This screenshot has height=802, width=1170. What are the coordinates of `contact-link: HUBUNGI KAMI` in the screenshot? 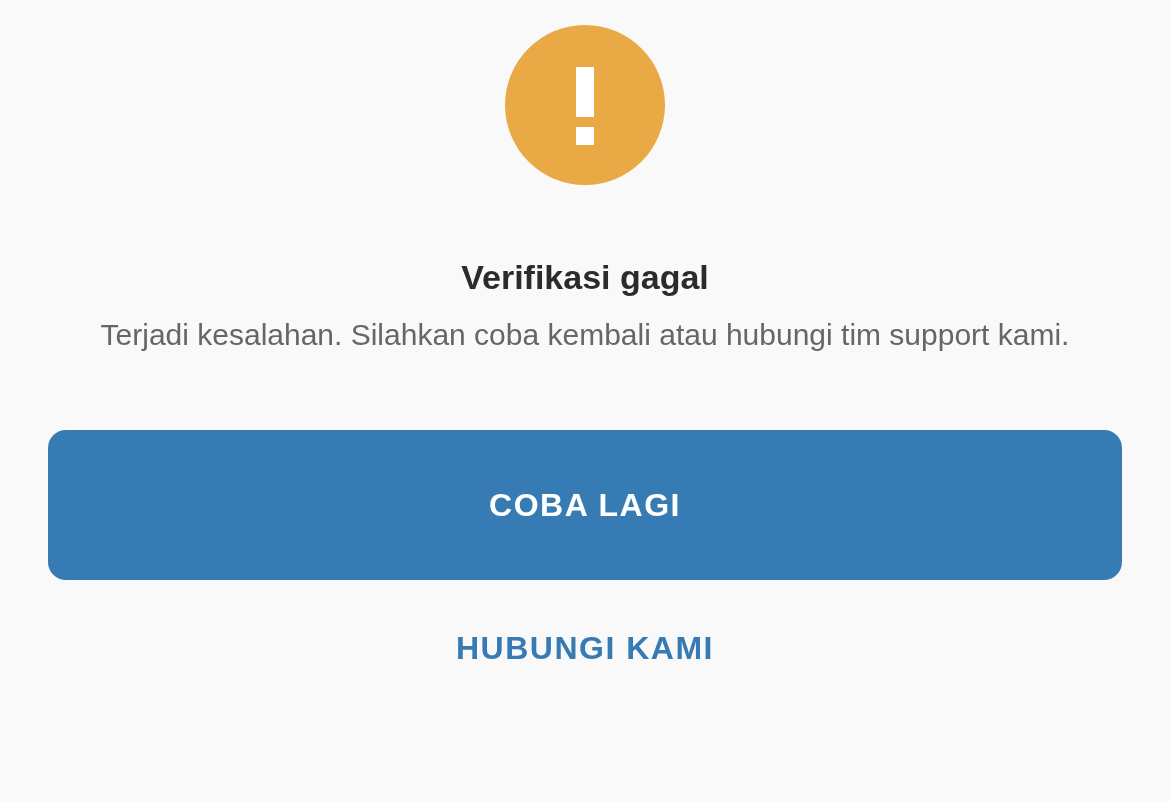 It's located at (585, 648).